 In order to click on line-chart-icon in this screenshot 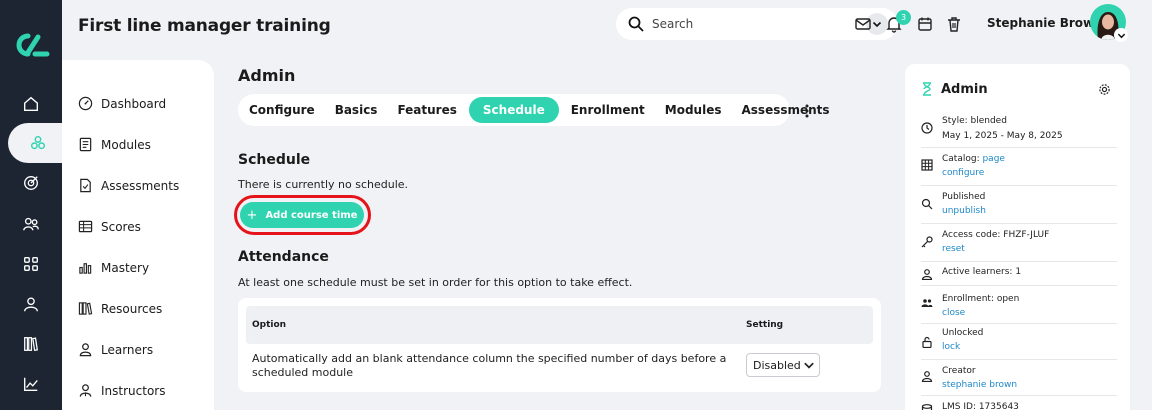, I will do `click(31, 384)`.